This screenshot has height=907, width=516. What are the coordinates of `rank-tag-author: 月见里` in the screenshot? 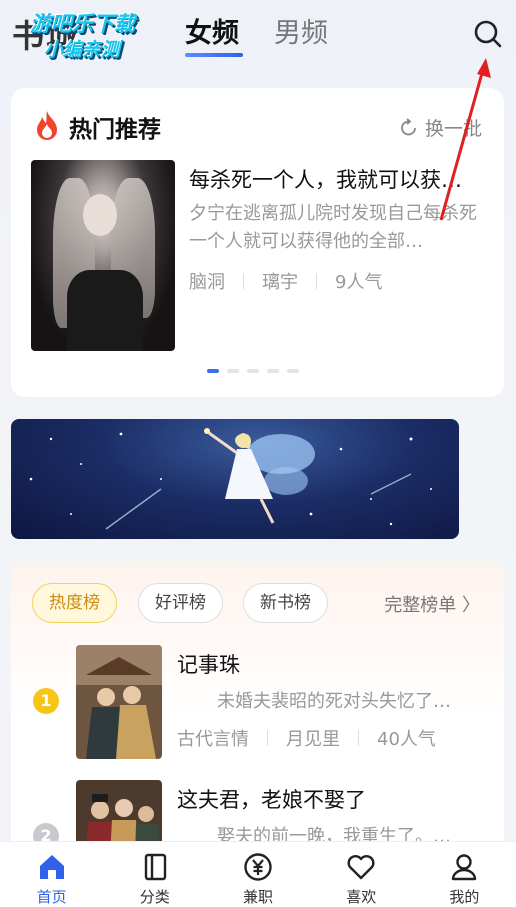 It's located at (313, 739).